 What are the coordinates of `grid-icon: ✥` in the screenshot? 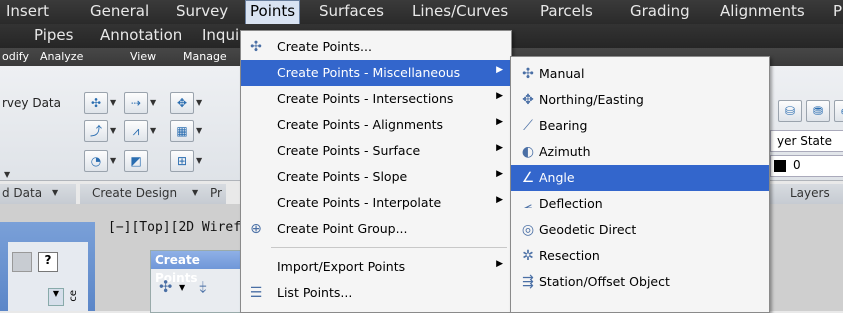 It's located at (182, 103).